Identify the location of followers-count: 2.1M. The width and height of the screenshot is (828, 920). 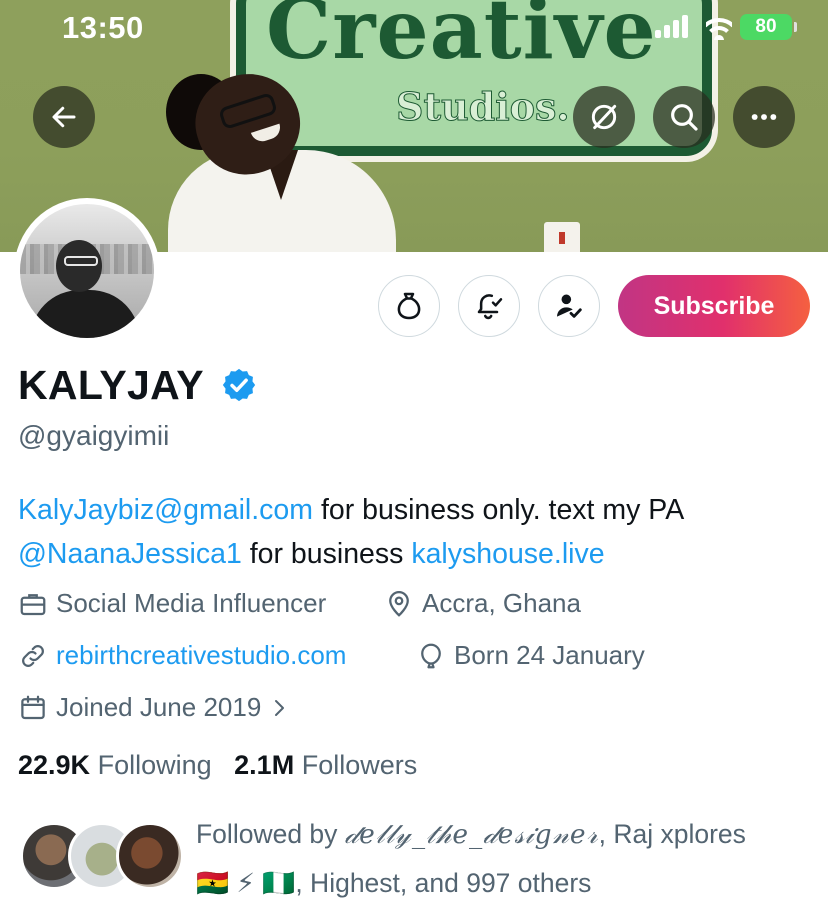
(264, 765).